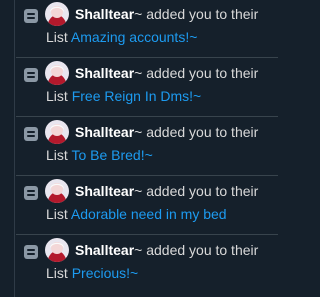 Image resolution: width=320 pixels, height=297 pixels. What do you see at coordinates (105, 273) in the screenshot?
I see `list-link: Precious!~` at bounding box center [105, 273].